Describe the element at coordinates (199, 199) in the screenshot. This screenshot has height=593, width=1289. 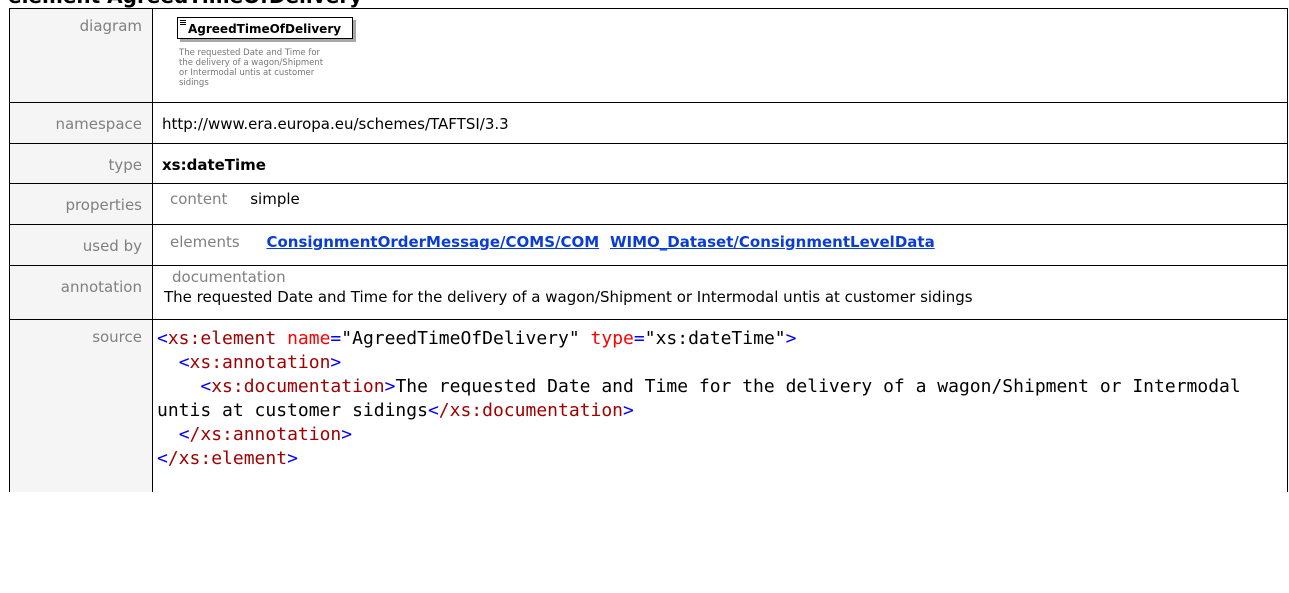
I see `properties-key: content` at that location.